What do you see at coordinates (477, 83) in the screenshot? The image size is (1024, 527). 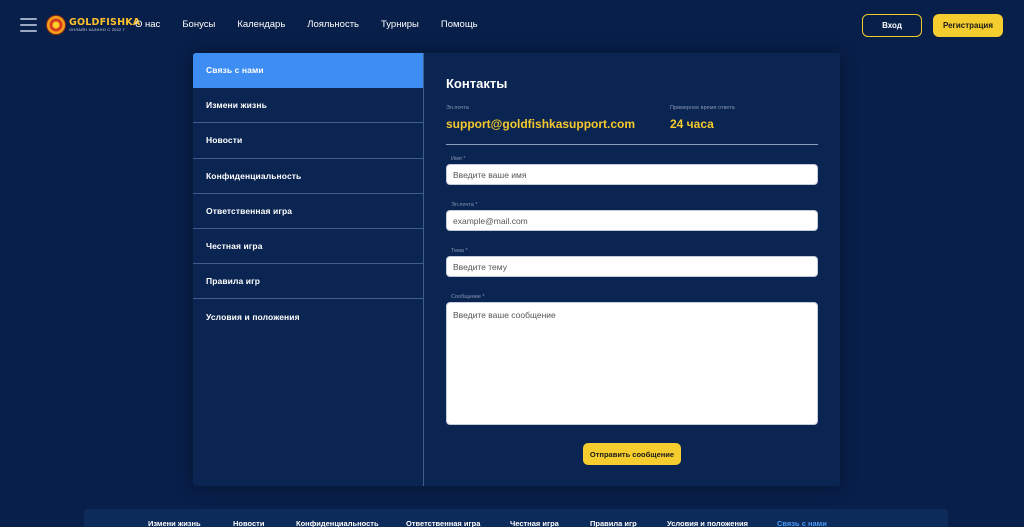 I see `page-title: Контакты` at bounding box center [477, 83].